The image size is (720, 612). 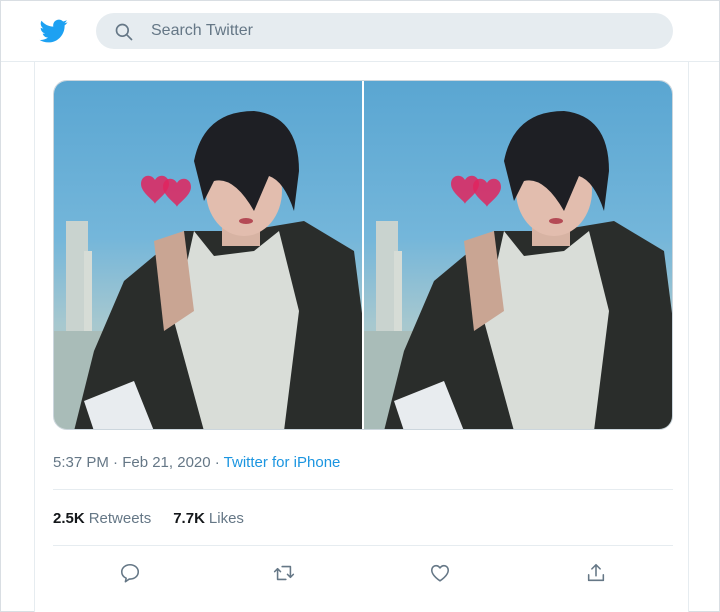 I want to click on share-button, so click(x=596, y=573).